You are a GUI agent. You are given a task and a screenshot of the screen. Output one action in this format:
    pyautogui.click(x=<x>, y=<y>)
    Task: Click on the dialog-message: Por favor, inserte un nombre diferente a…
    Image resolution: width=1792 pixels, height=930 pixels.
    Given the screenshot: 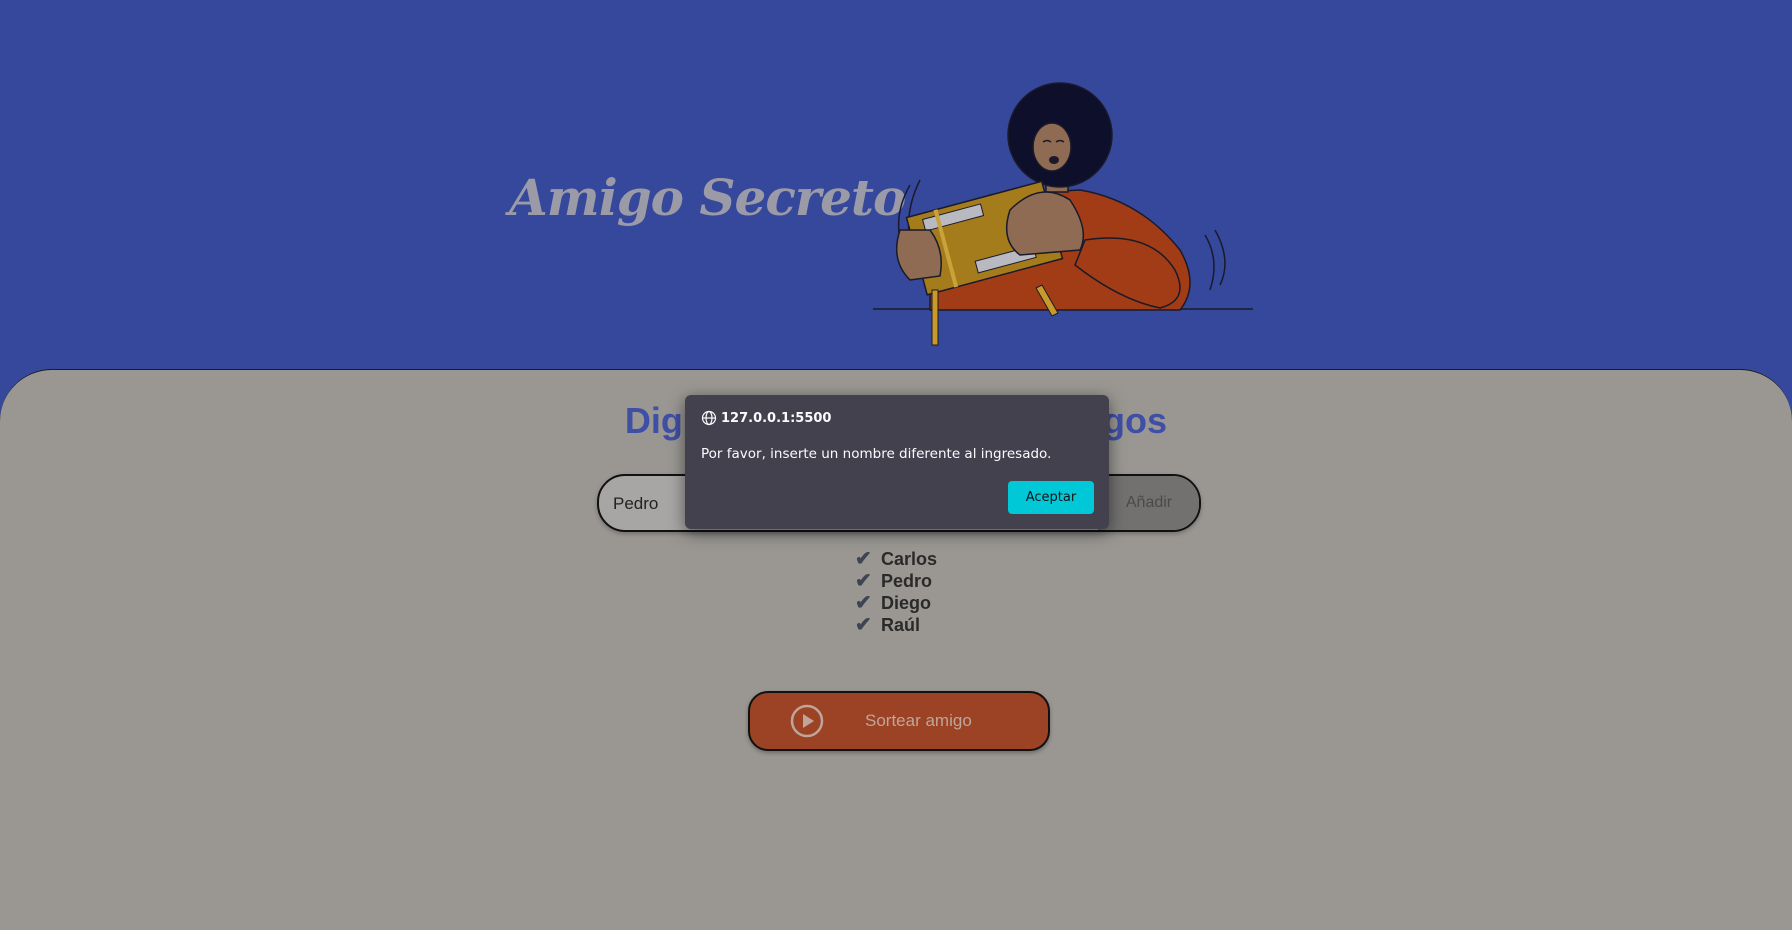 What is the action you would take?
    pyautogui.click(x=876, y=454)
    